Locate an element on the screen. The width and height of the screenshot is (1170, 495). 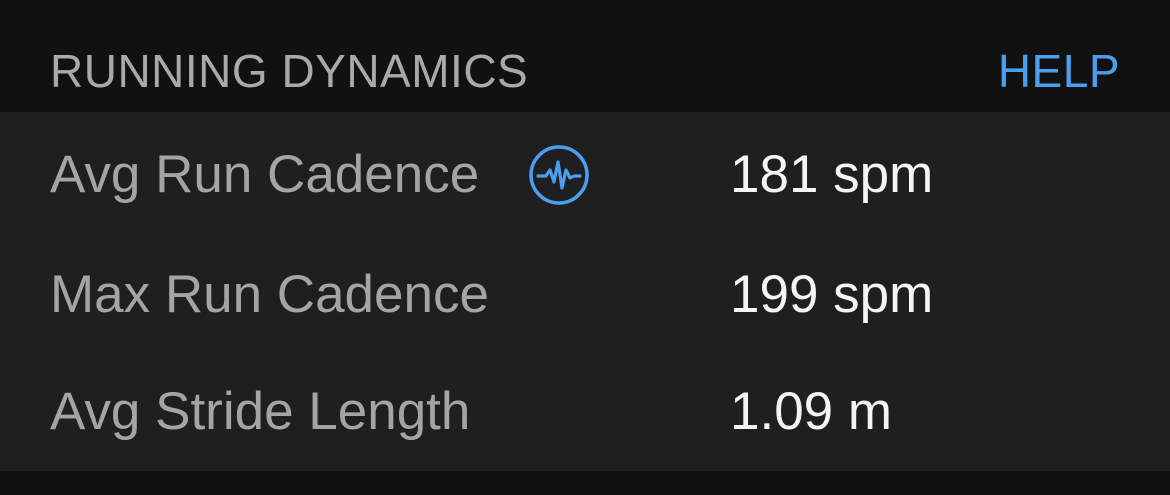
metric-value: 181 spm is located at coordinates (832, 174).